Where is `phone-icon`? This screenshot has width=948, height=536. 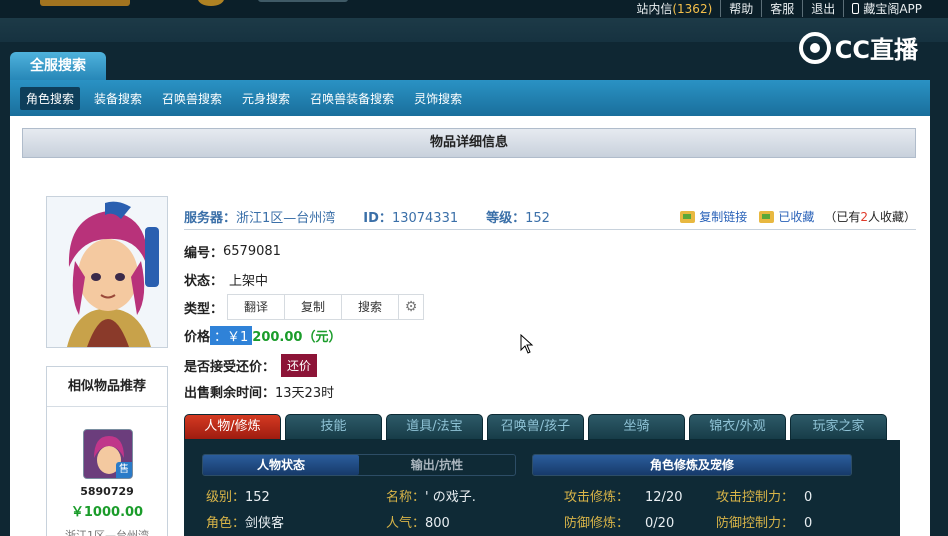
phone-icon is located at coordinates (856, 8).